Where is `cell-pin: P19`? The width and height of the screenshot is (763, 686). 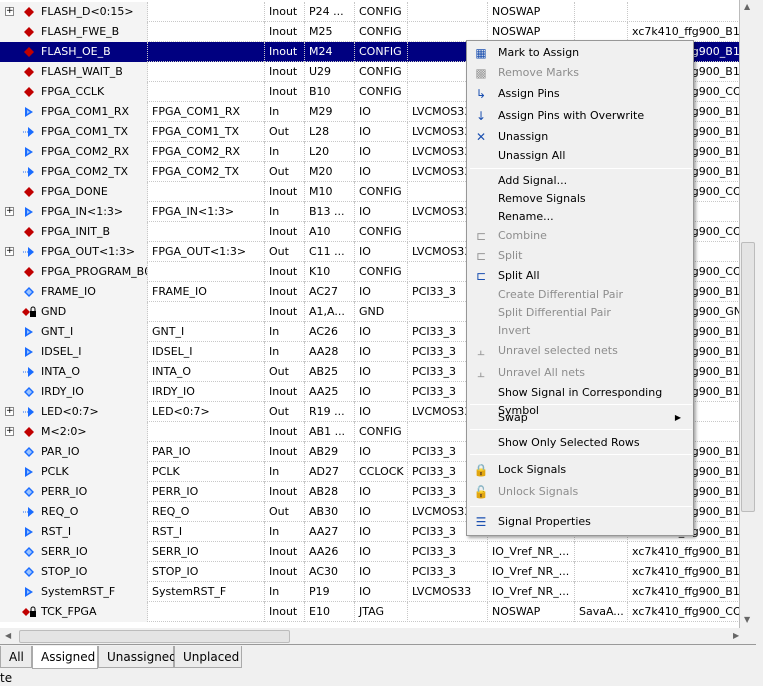 cell-pin: P19 is located at coordinates (330, 592).